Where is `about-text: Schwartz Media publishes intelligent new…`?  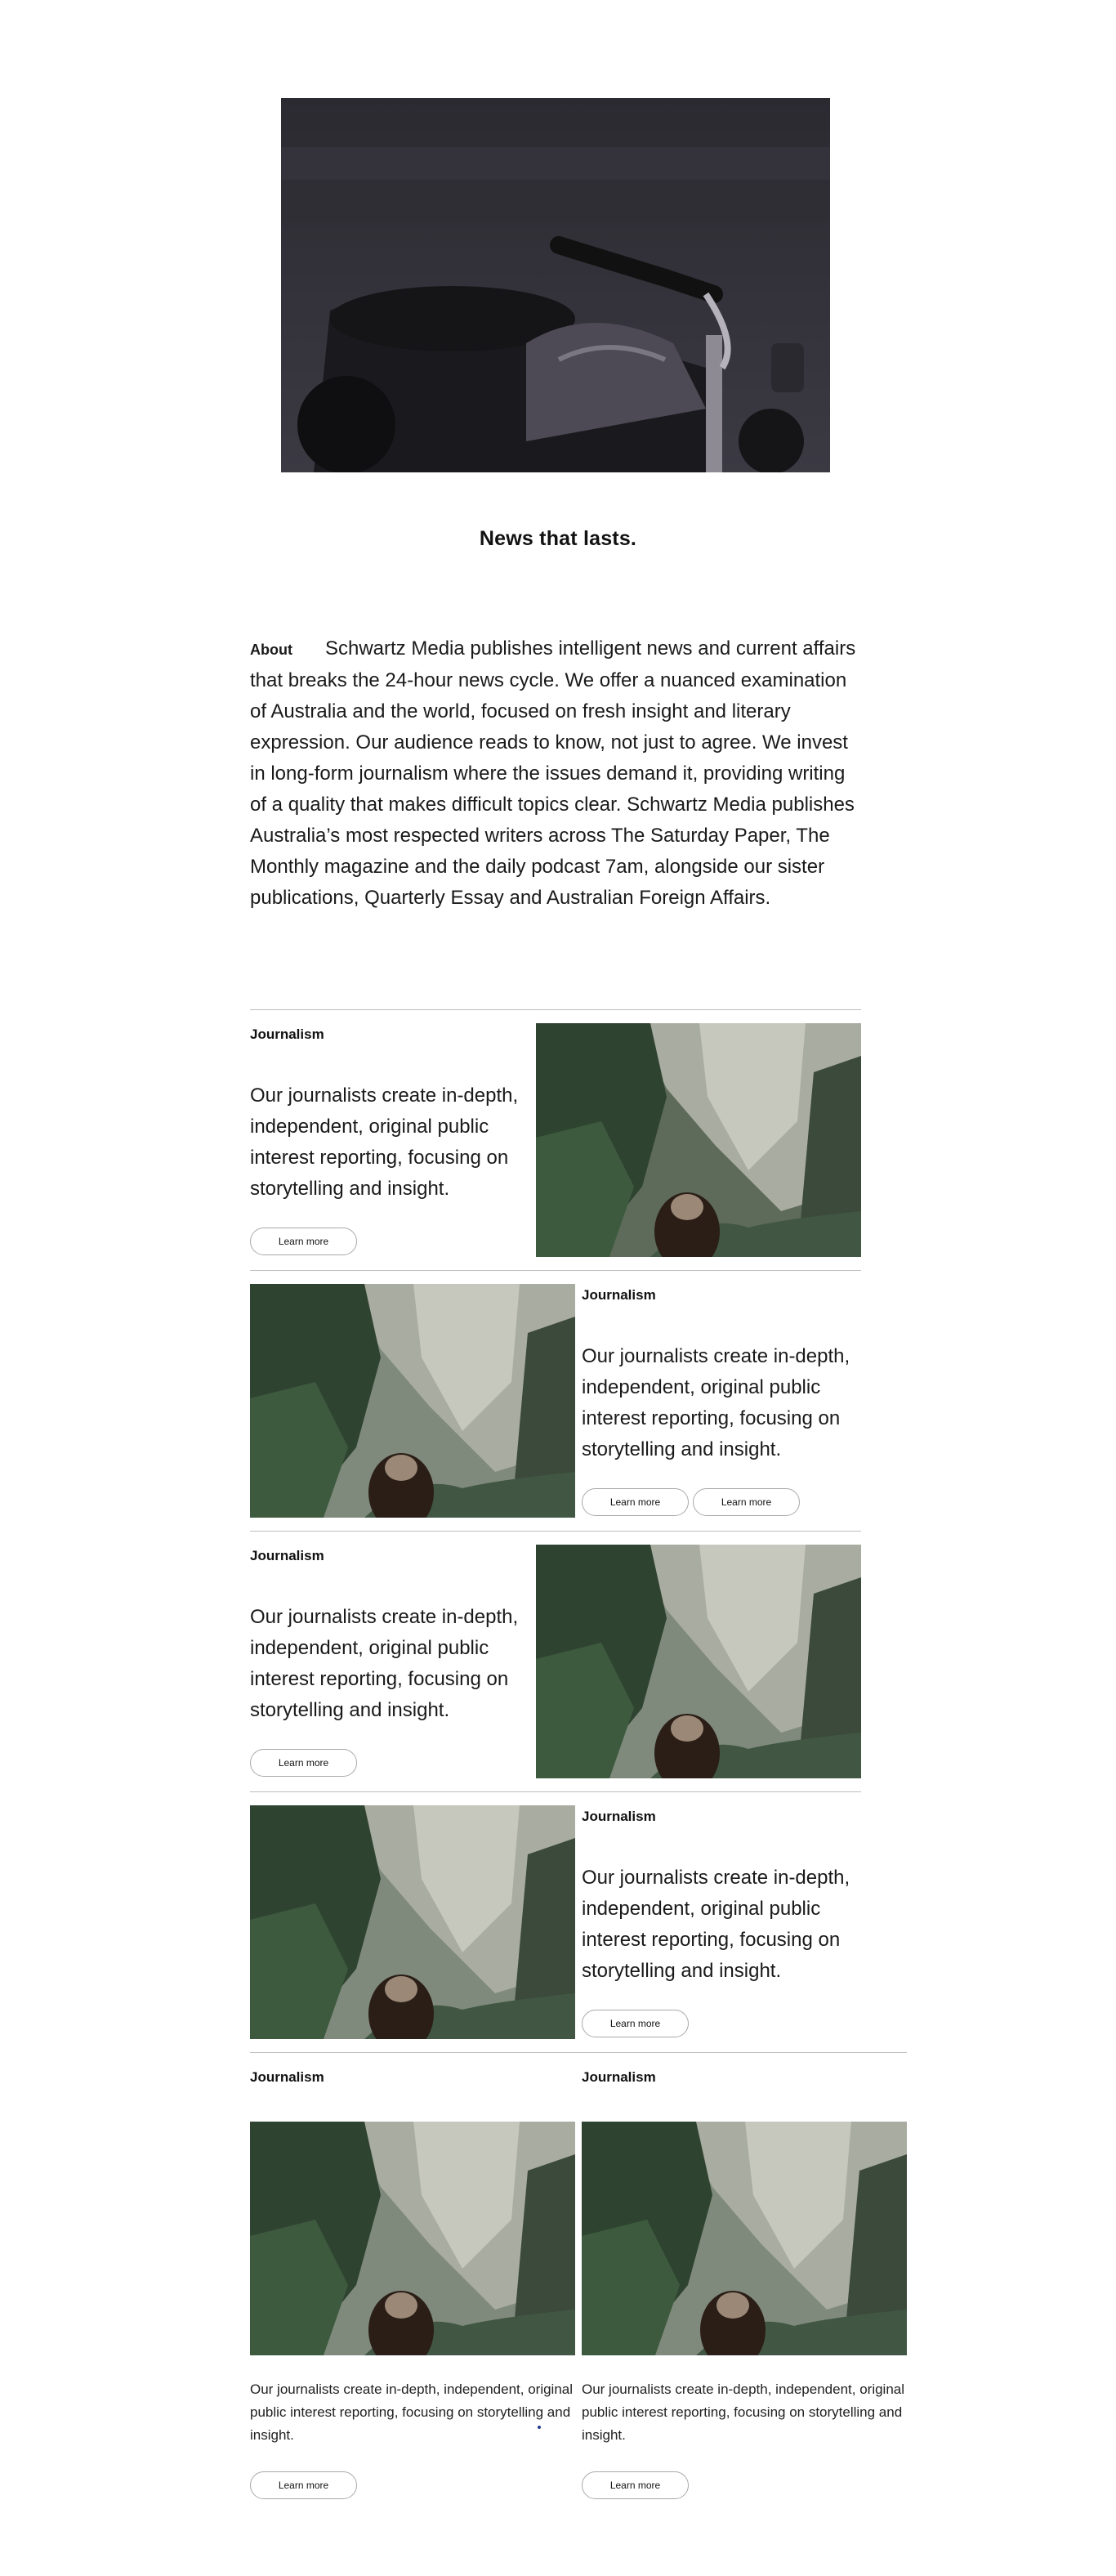 about-text: Schwartz Media publishes intelligent new… is located at coordinates (553, 773).